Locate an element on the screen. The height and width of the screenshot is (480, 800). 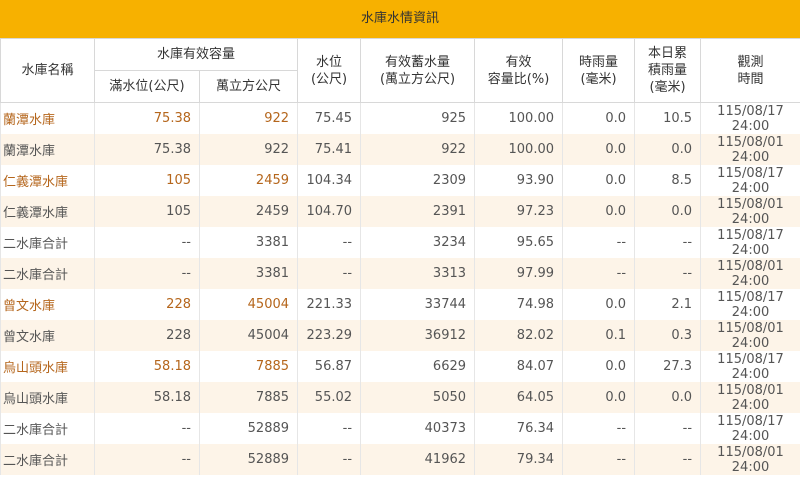
header-line: 容量比(%) is located at coordinates (518, 79).